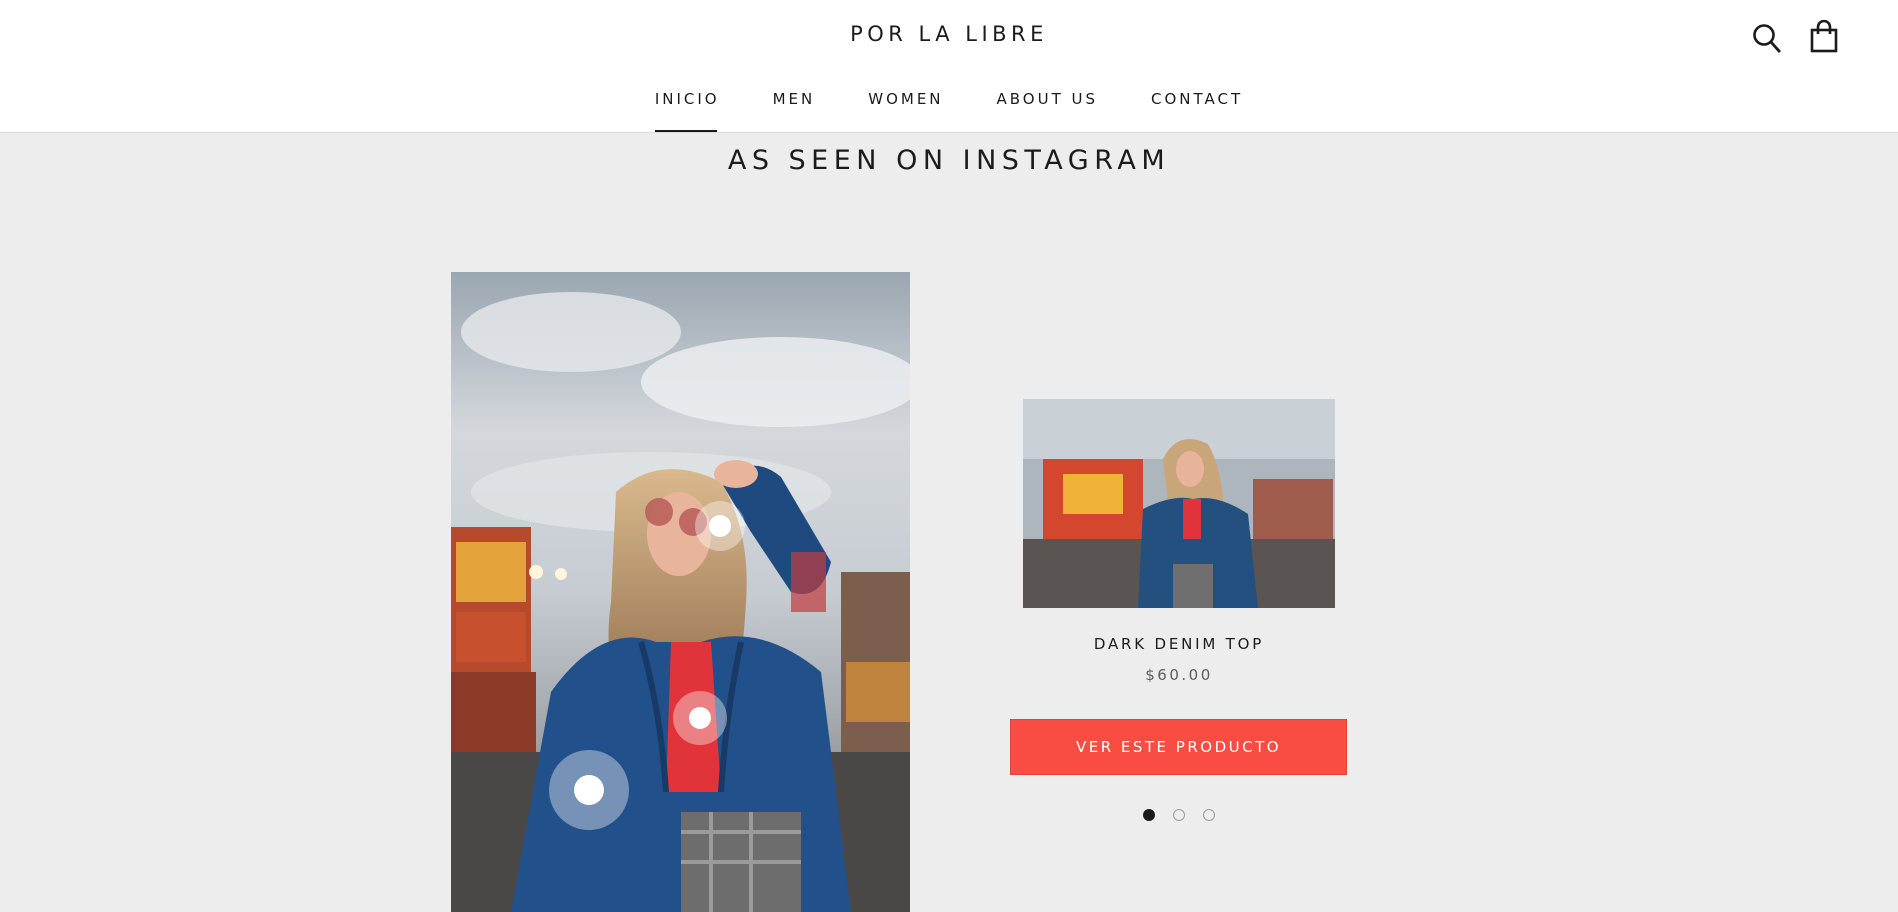 Image resolution: width=1898 pixels, height=912 pixels. What do you see at coordinates (1179, 675) in the screenshot?
I see `product-price: $60.00` at bounding box center [1179, 675].